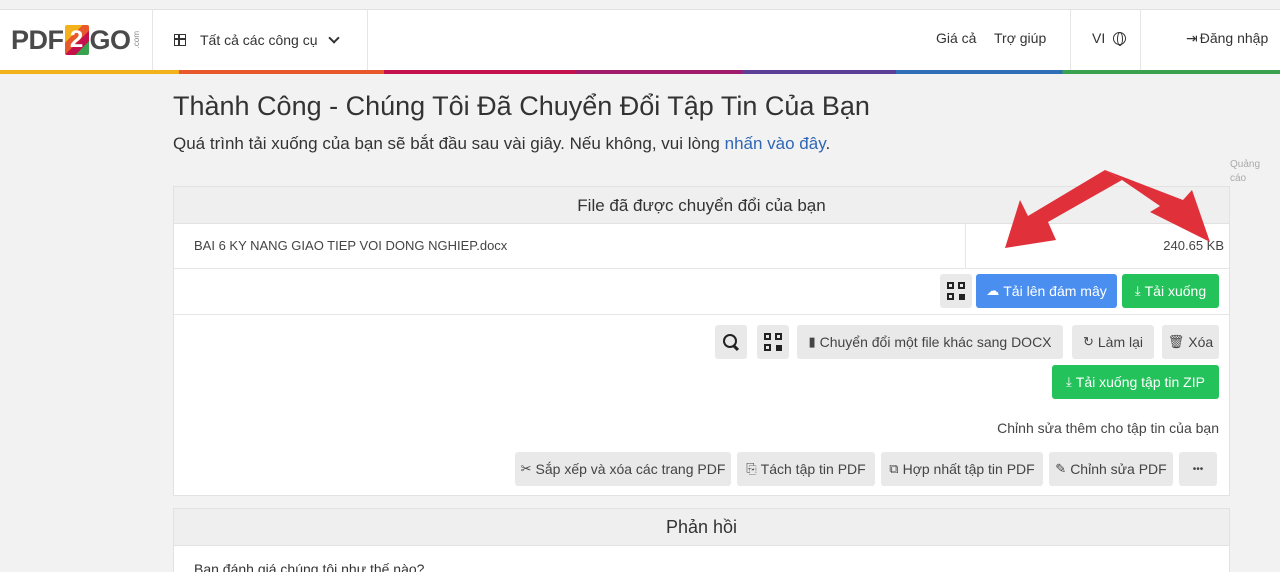  I want to click on download-notice-end: ., so click(828, 143).